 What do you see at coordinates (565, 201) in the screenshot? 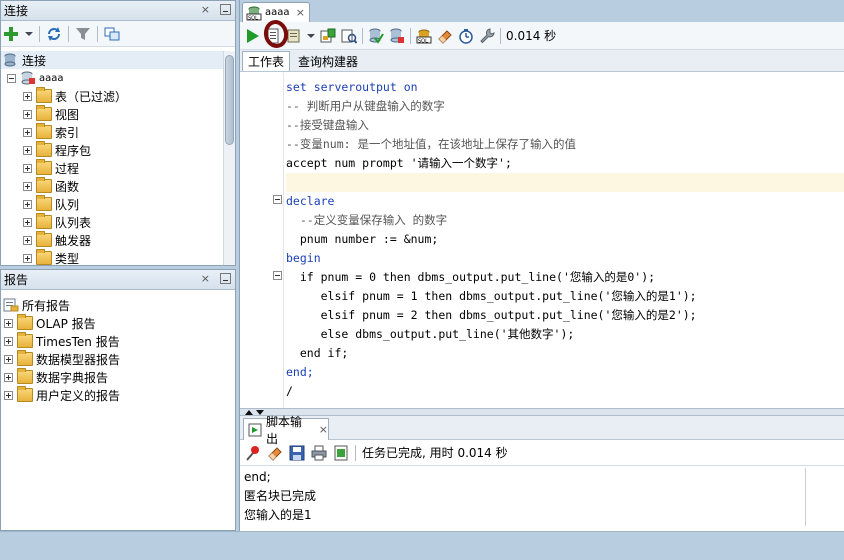
I see `code-line: declare` at bounding box center [565, 201].